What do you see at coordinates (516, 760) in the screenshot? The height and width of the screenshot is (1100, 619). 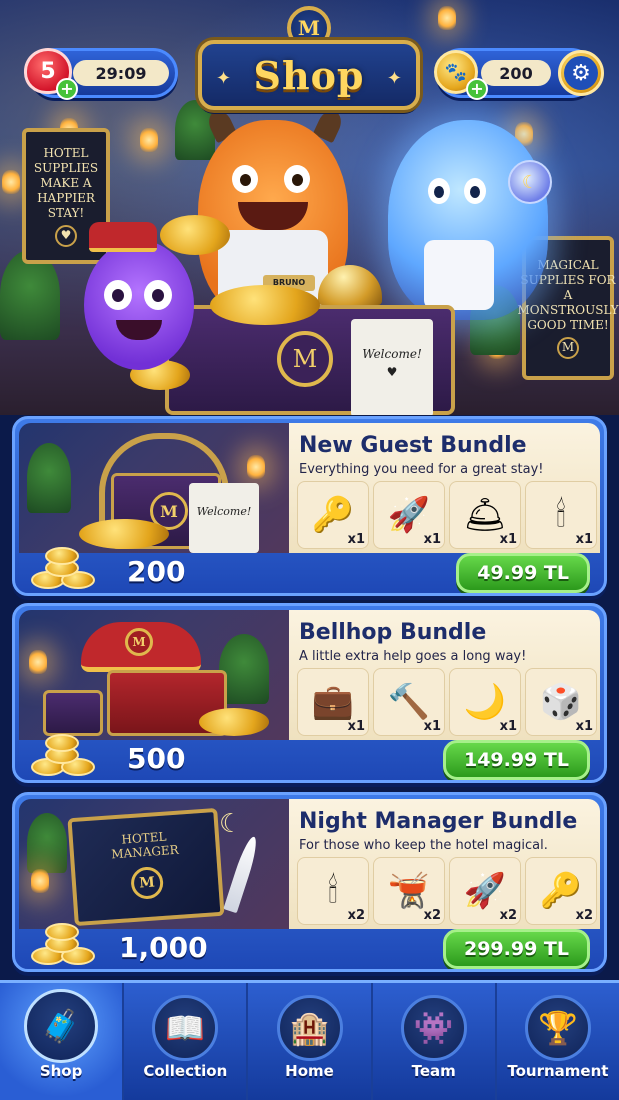 I see `buy-button: 149.99 TL` at bounding box center [516, 760].